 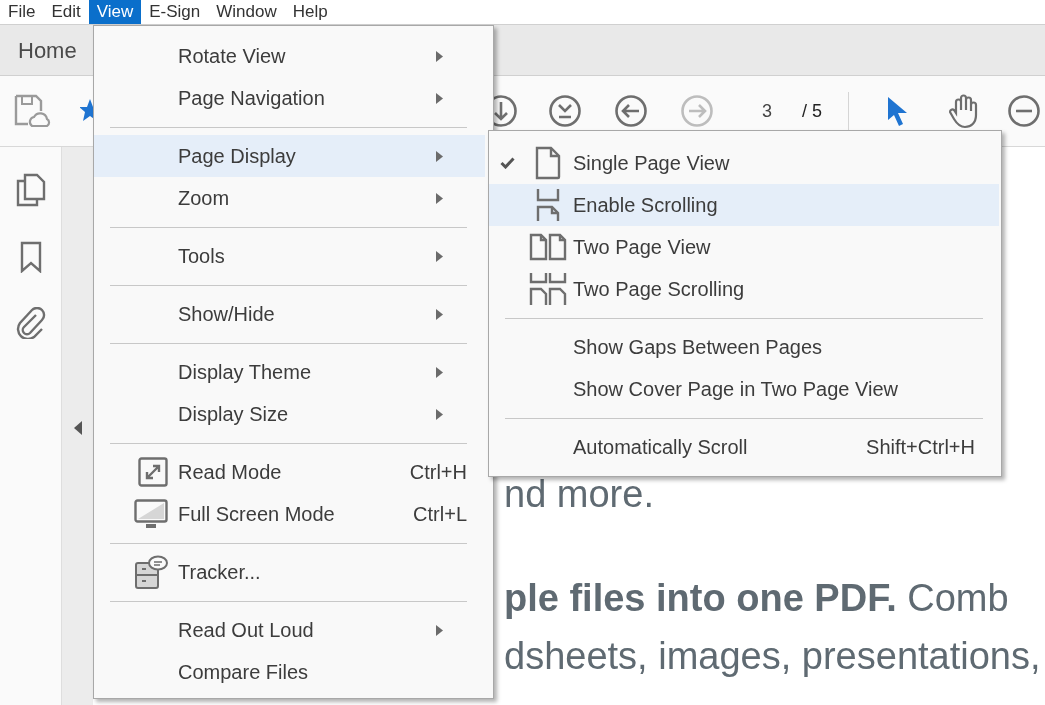 I want to click on menu-item-label: Display Size, so click(x=233, y=414).